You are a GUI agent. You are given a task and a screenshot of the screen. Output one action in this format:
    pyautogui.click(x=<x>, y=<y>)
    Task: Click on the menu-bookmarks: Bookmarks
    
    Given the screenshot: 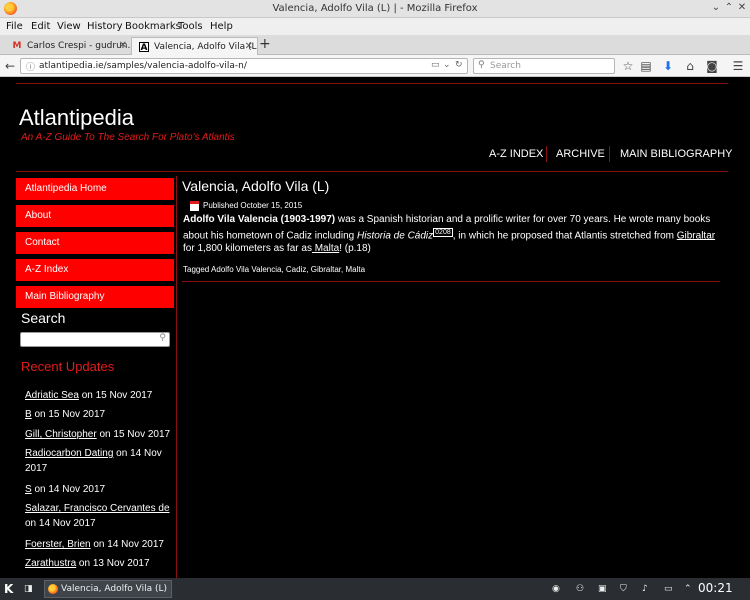 What is the action you would take?
    pyautogui.click(x=153, y=26)
    